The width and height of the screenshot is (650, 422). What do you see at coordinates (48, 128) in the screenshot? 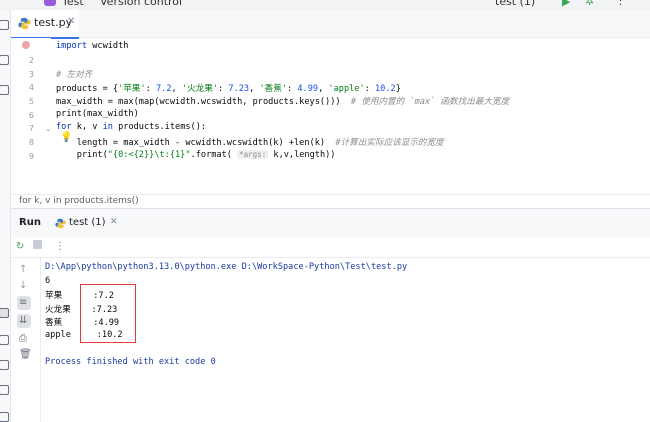
I see `fold-icon: ⌄` at bounding box center [48, 128].